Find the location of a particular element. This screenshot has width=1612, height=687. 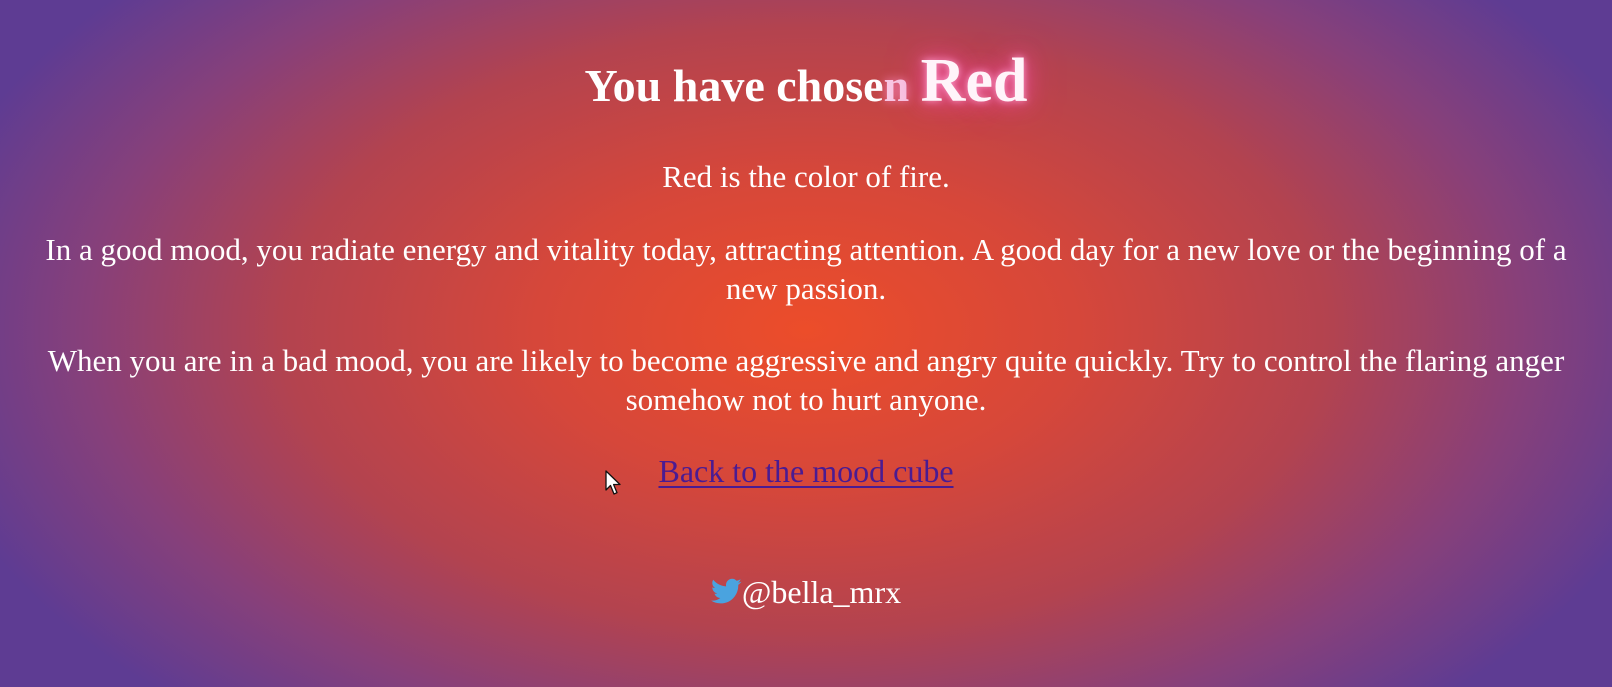

title-prefix: You have chose is located at coordinates (734, 85).